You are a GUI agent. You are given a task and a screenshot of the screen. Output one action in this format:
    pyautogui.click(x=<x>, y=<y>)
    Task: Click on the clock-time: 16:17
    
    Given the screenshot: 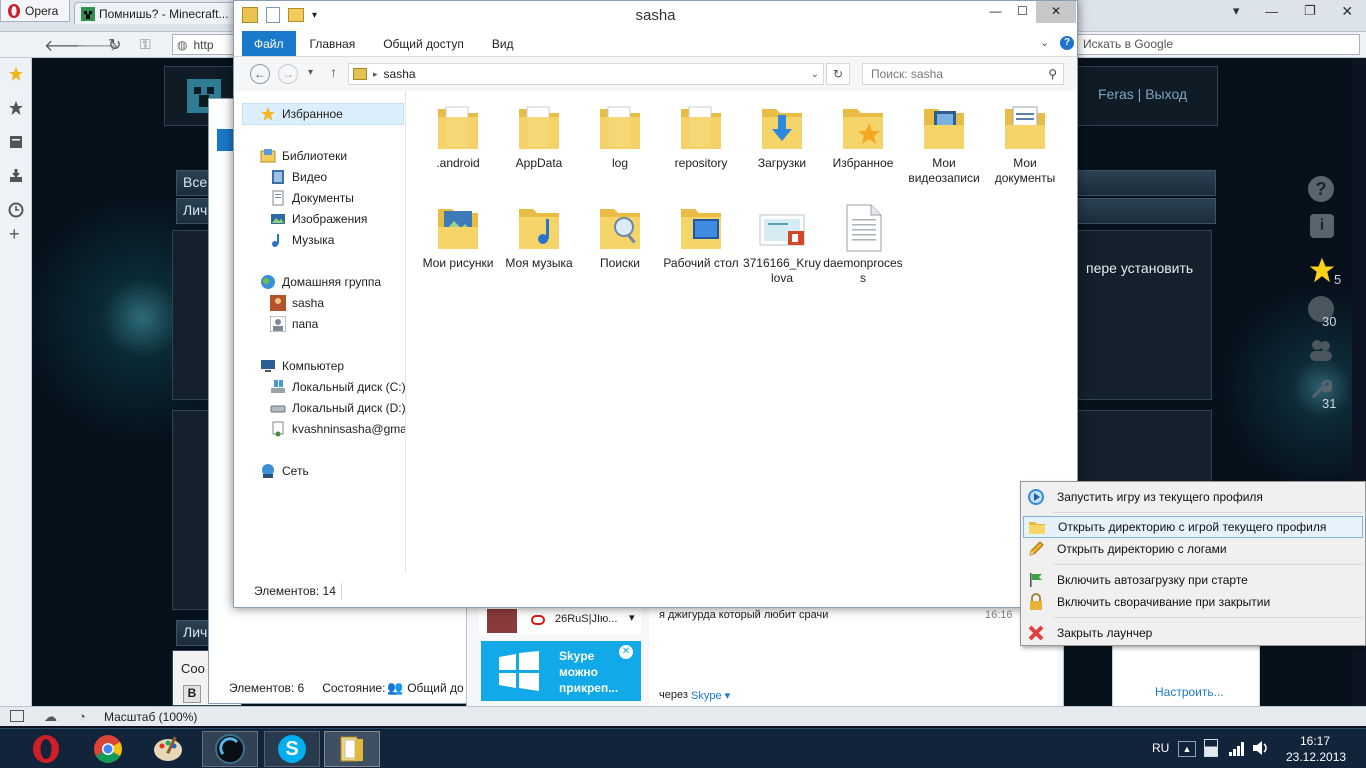 What is the action you would take?
    pyautogui.click(x=1315, y=741)
    